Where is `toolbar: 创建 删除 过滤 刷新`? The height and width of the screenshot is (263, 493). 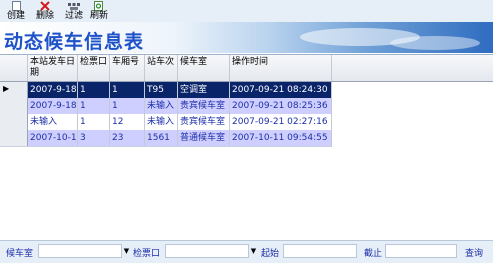
toolbar: 创建 删除 过滤 刷新 is located at coordinates (246, 11).